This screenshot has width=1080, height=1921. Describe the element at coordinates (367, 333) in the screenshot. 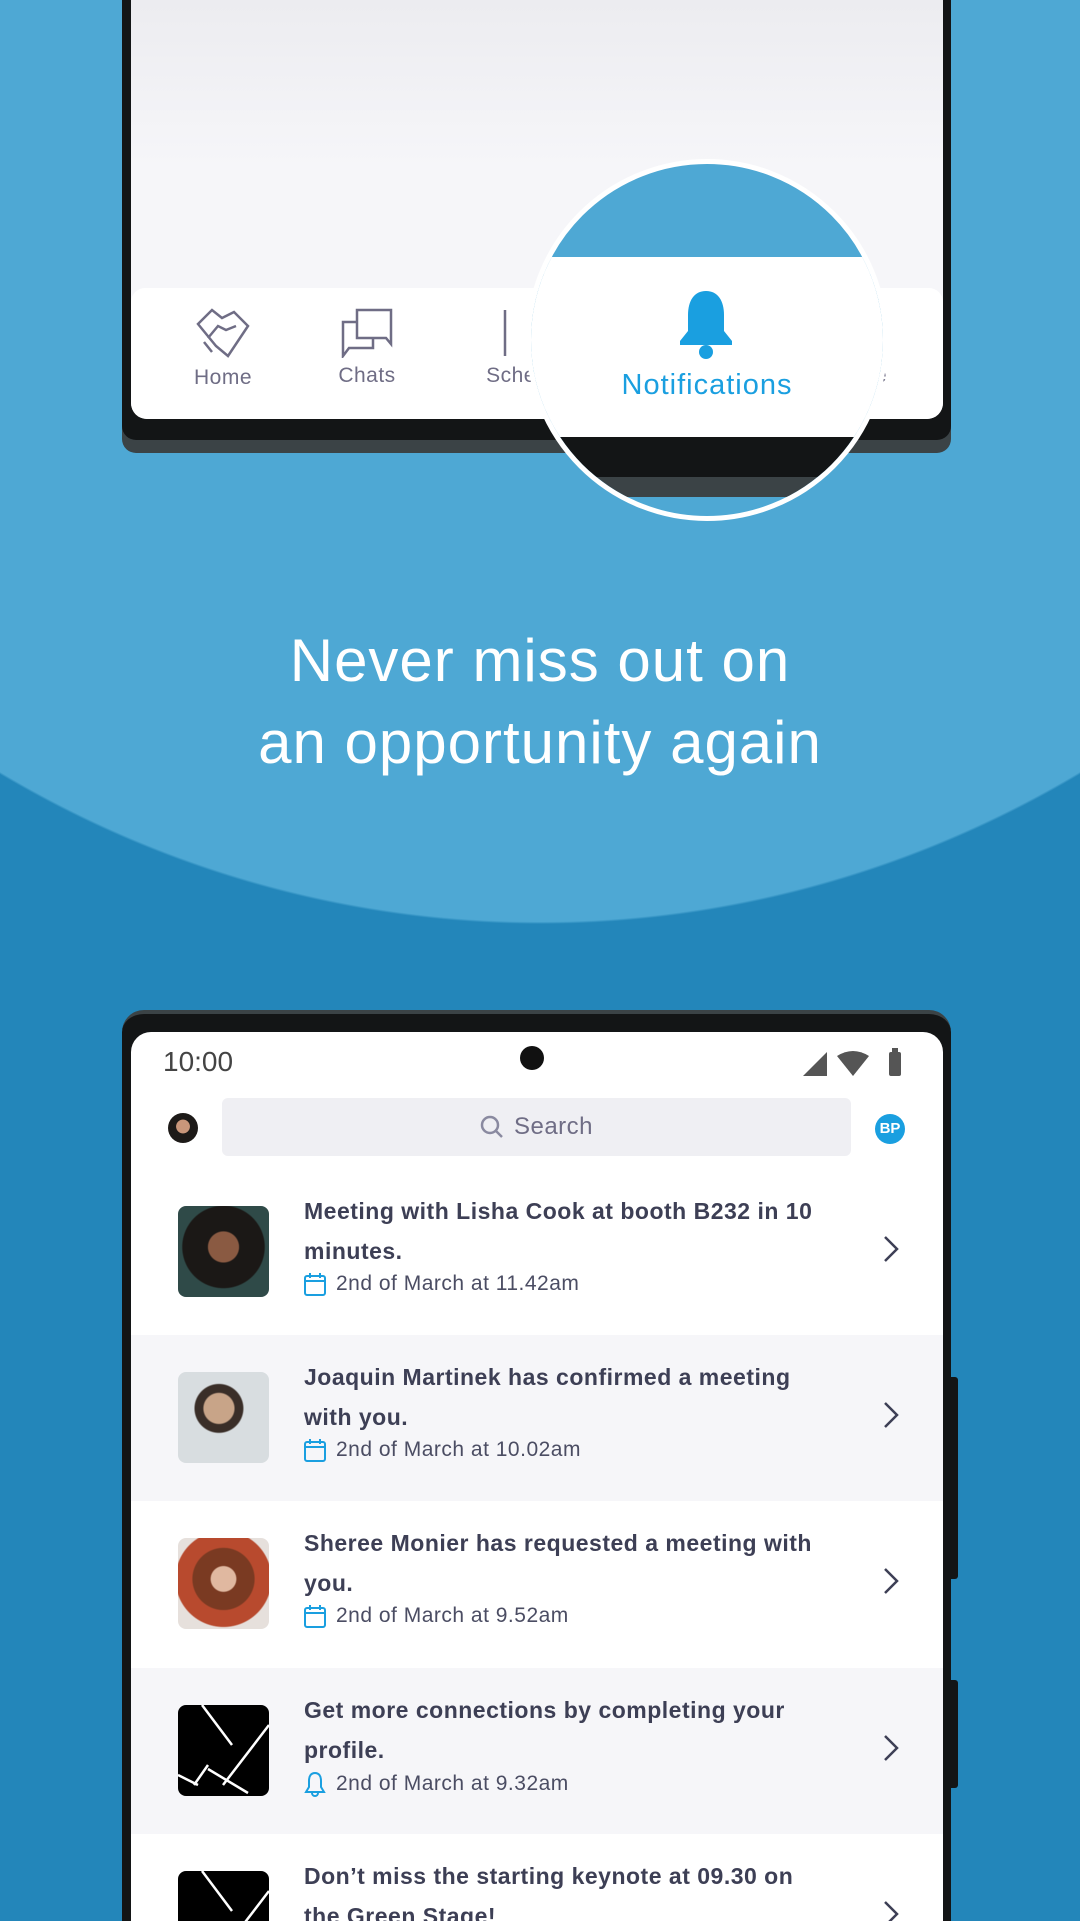

I see `chat-icon` at that location.